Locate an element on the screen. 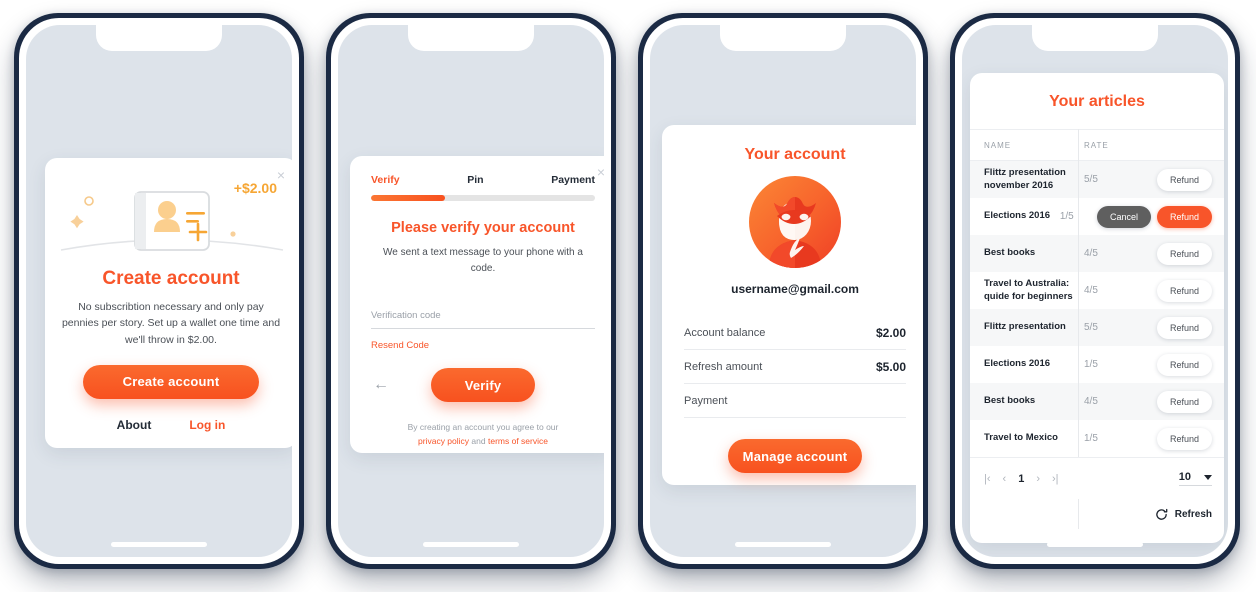  close-icon: × is located at coordinates (600, 172).